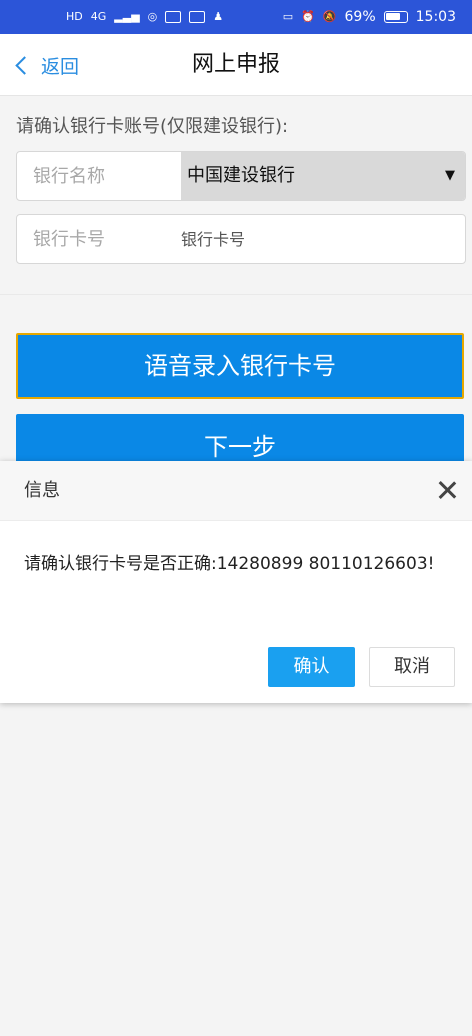 This screenshot has height=1036, width=472. Describe the element at coordinates (240, 366) in the screenshot. I see `voice-input-button: 语音录入银行卡号` at that location.